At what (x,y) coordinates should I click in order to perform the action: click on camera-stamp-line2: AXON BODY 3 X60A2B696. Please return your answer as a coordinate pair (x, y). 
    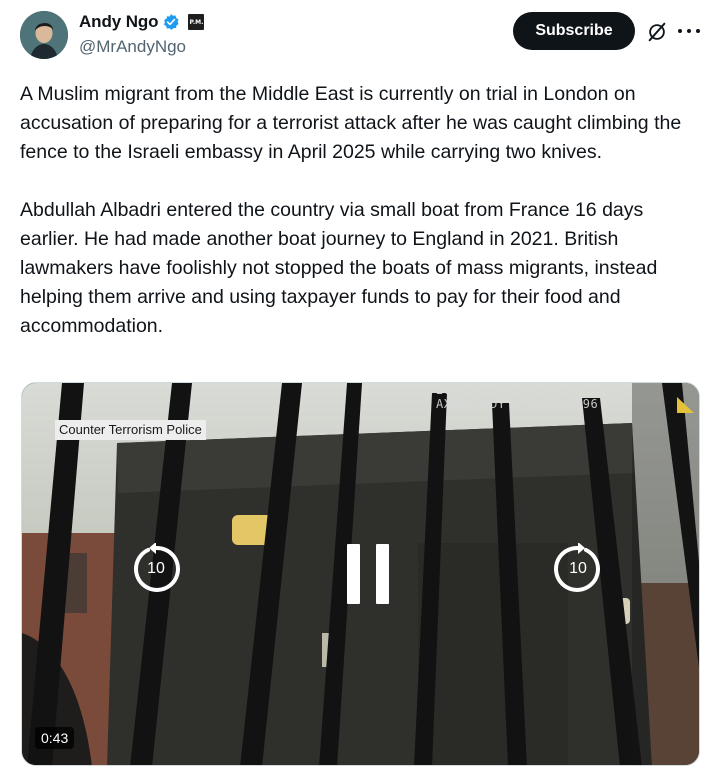
    Looking at the image, I should click on (517, 404).